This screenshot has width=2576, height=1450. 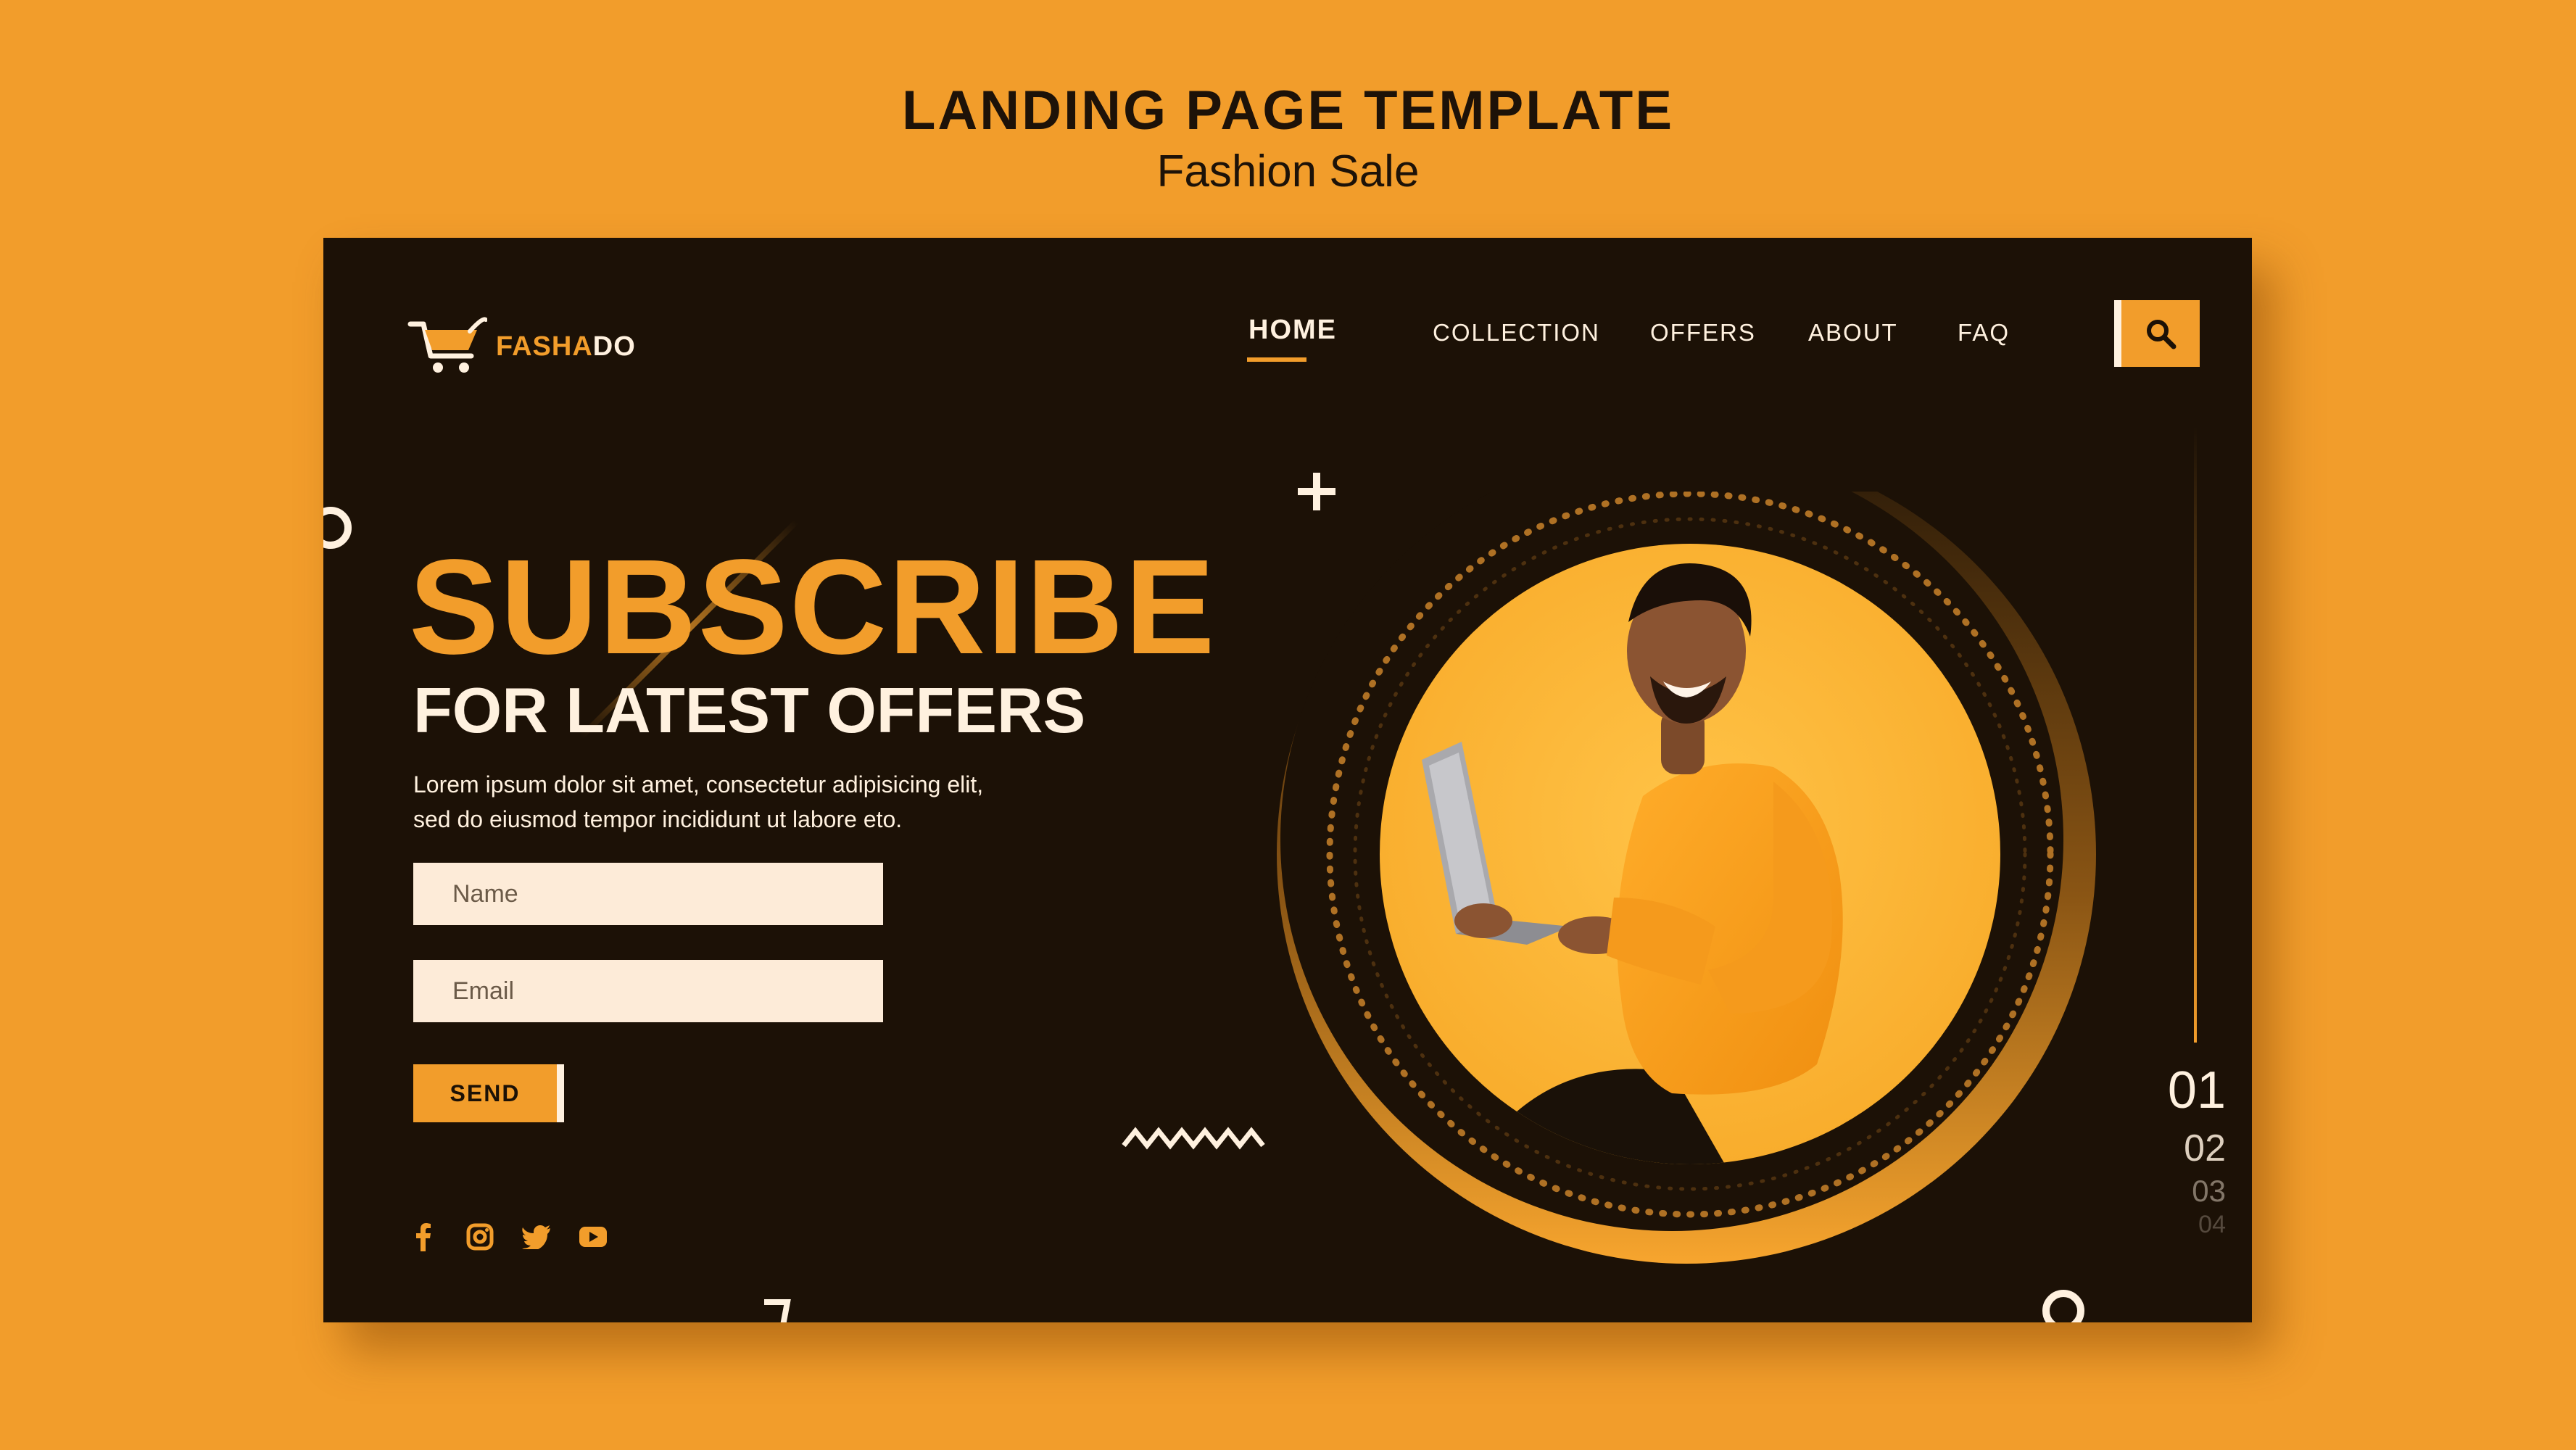 I want to click on instagram-icon, so click(x=480, y=1236).